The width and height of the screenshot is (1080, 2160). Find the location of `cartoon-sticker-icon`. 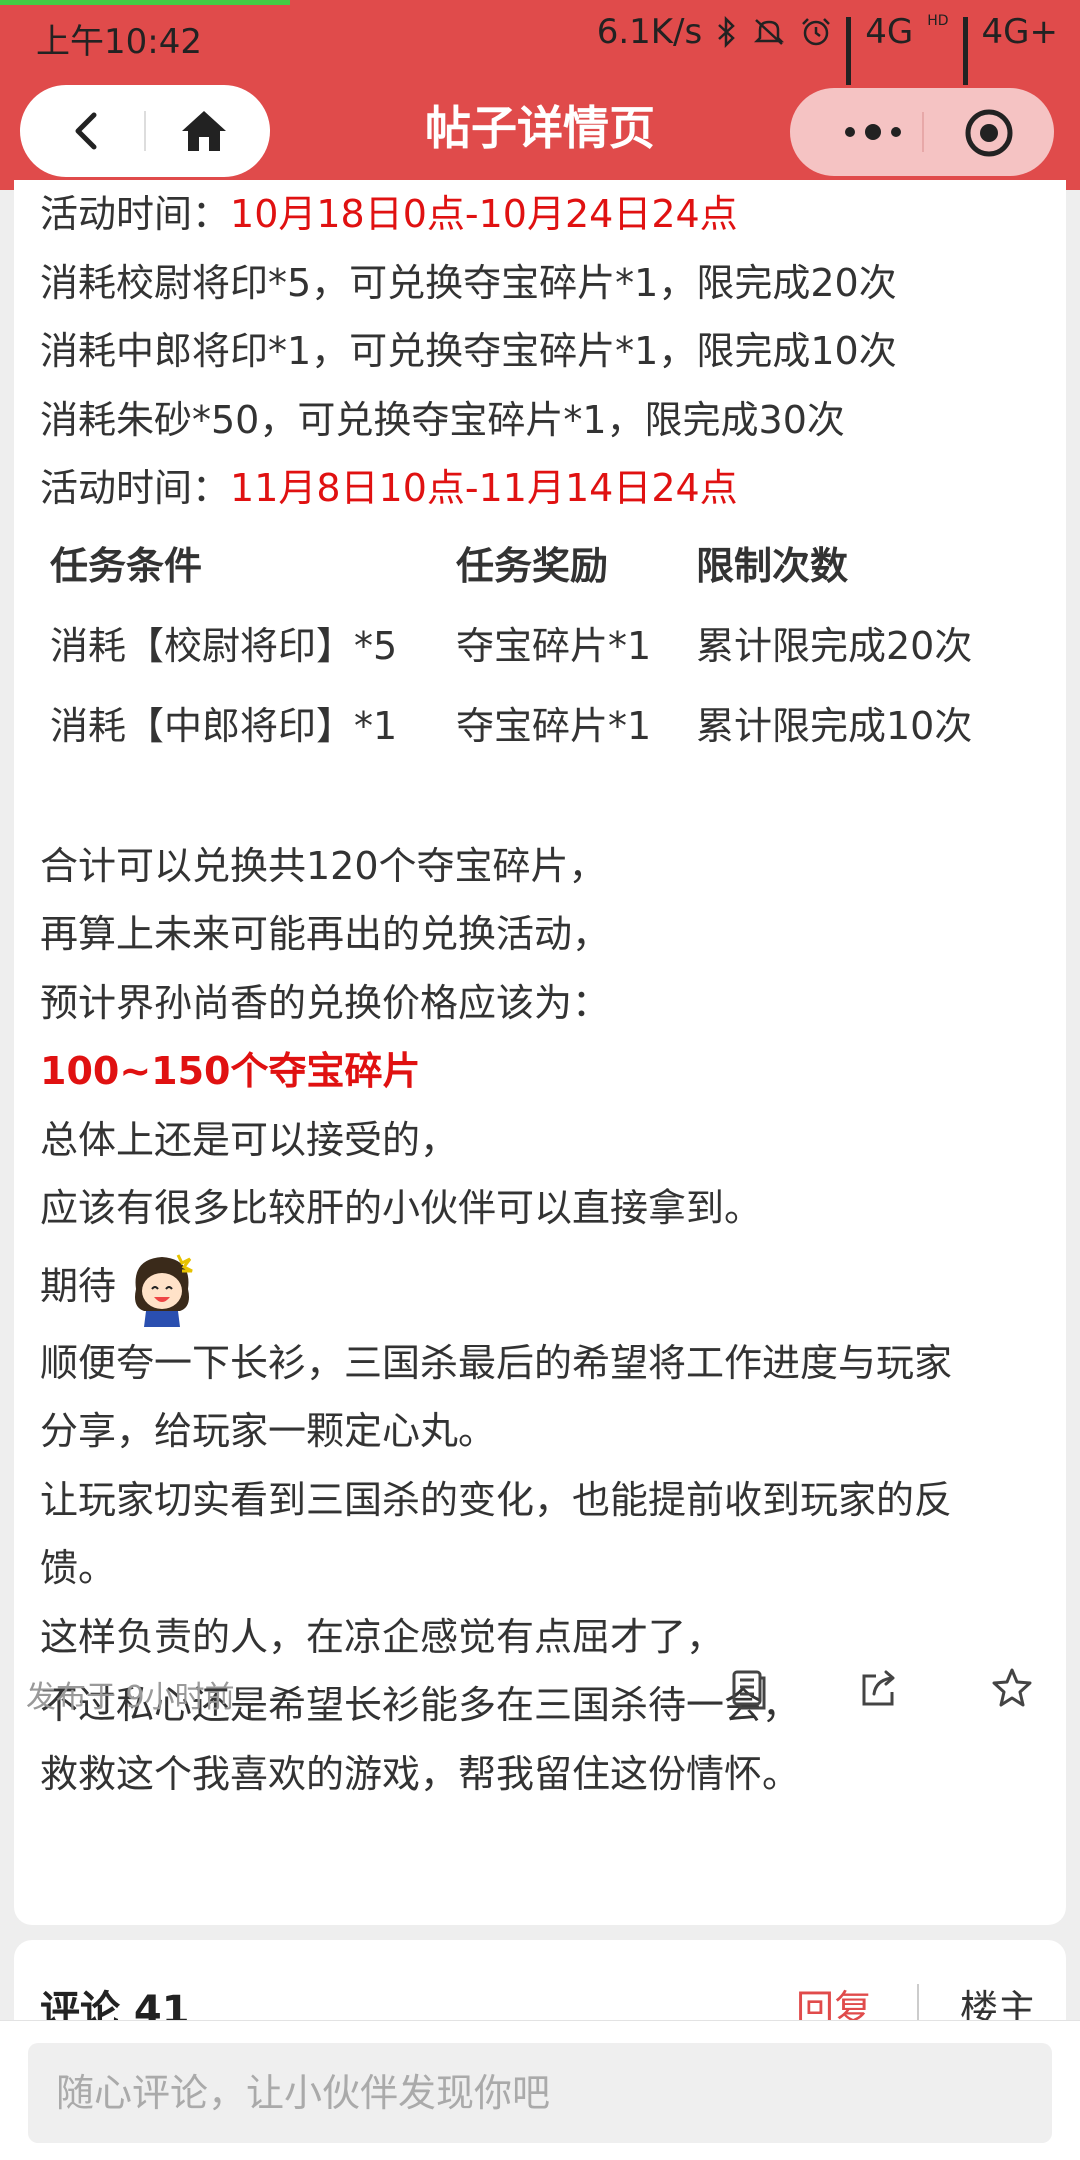

cartoon-sticker-icon is located at coordinates (164, 1290).